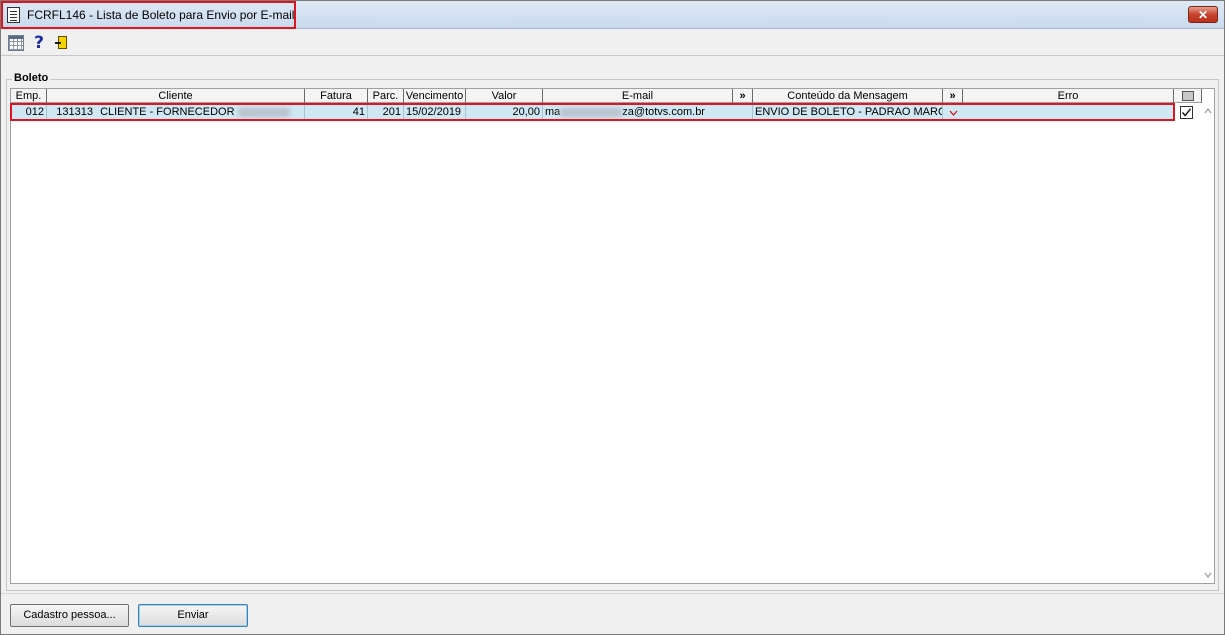 This screenshot has width=1225, height=635. What do you see at coordinates (1208, 343) in the screenshot?
I see `vertical-scrollbar` at bounding box center [1208, 343].